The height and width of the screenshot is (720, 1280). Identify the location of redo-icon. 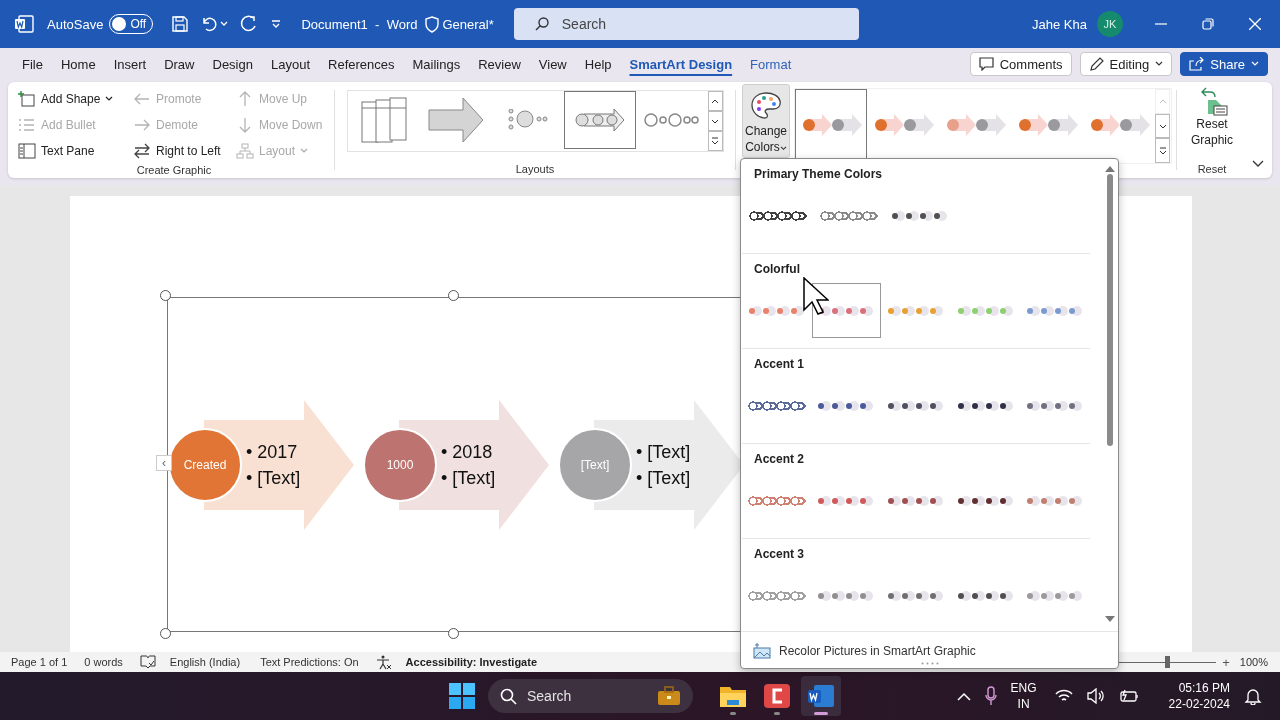
(249, 24).